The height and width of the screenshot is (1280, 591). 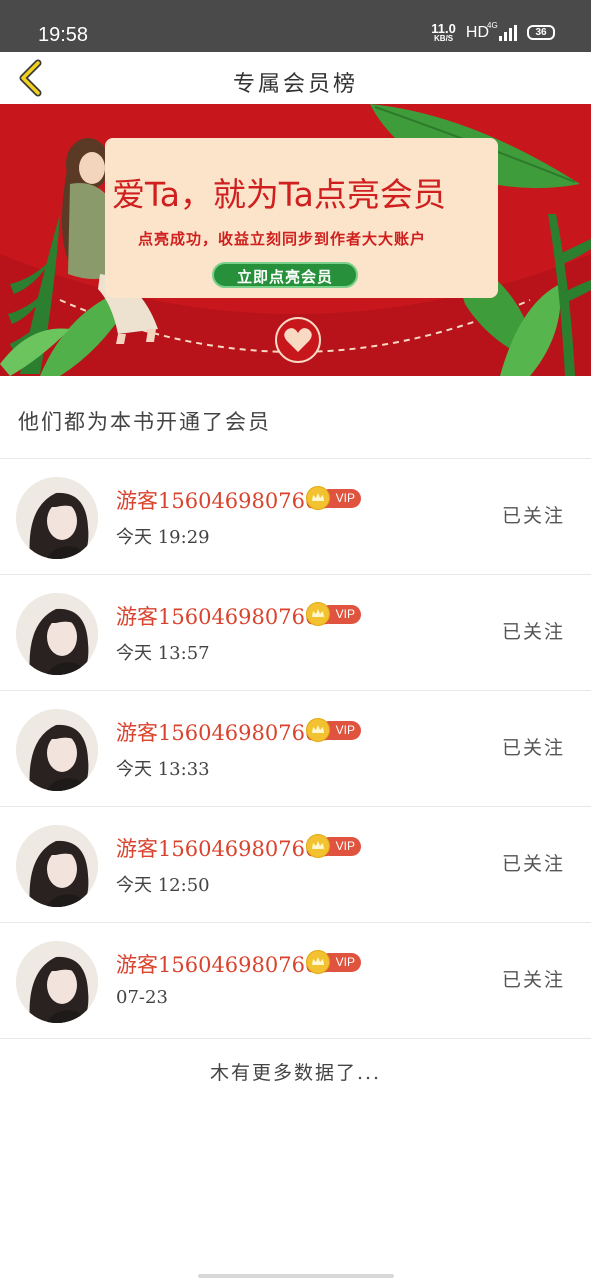 I want to click on nav-bar: 专属会员榜, so click(x=295, y=78).